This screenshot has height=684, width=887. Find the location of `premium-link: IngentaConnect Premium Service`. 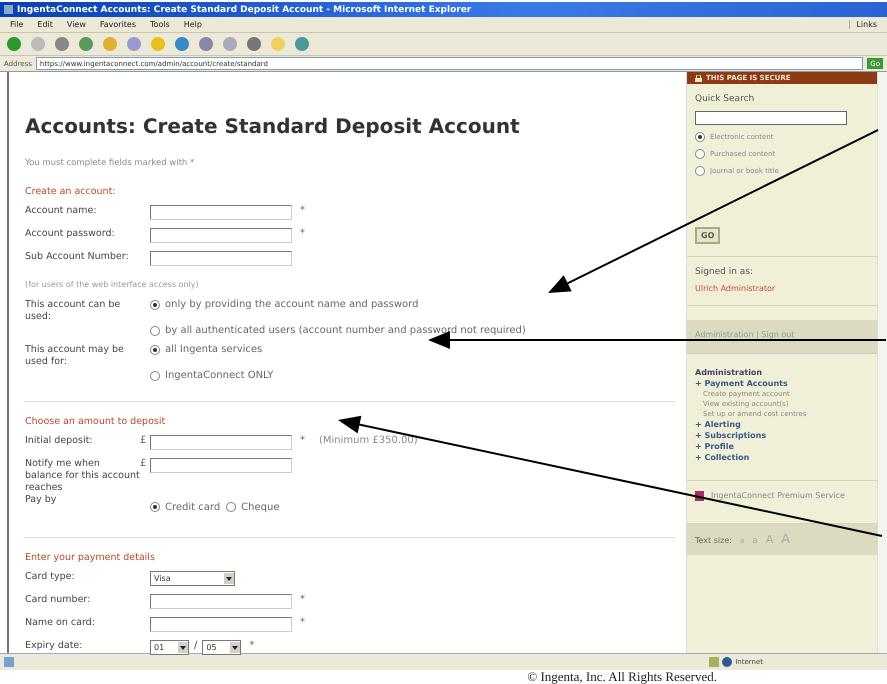

premium-link: IngentaConnect Premium Service is located at coordinates (778, 495).